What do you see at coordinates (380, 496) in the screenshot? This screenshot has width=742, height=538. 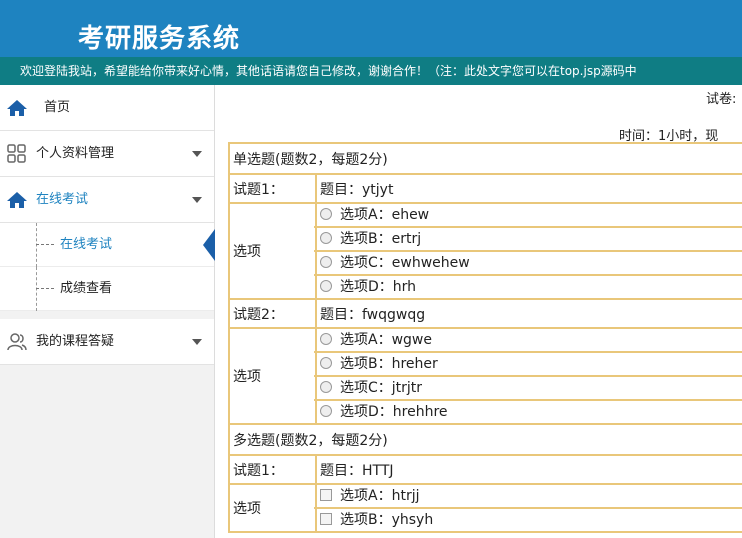 I see `option-label: 选项A：htrjj` at bounding box center [380, 496].